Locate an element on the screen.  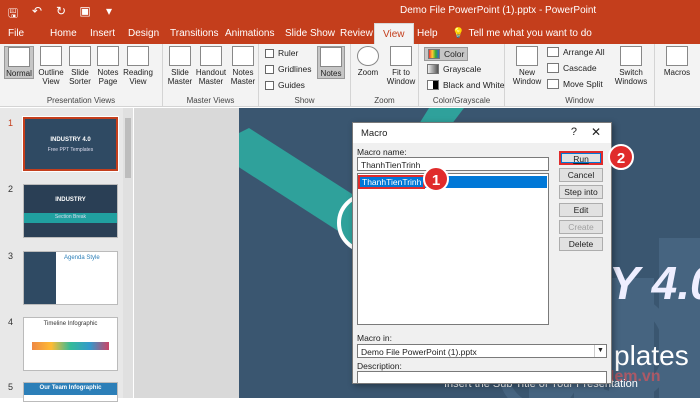
tab-transitions: Transitions is located at coordinates (194, 33).